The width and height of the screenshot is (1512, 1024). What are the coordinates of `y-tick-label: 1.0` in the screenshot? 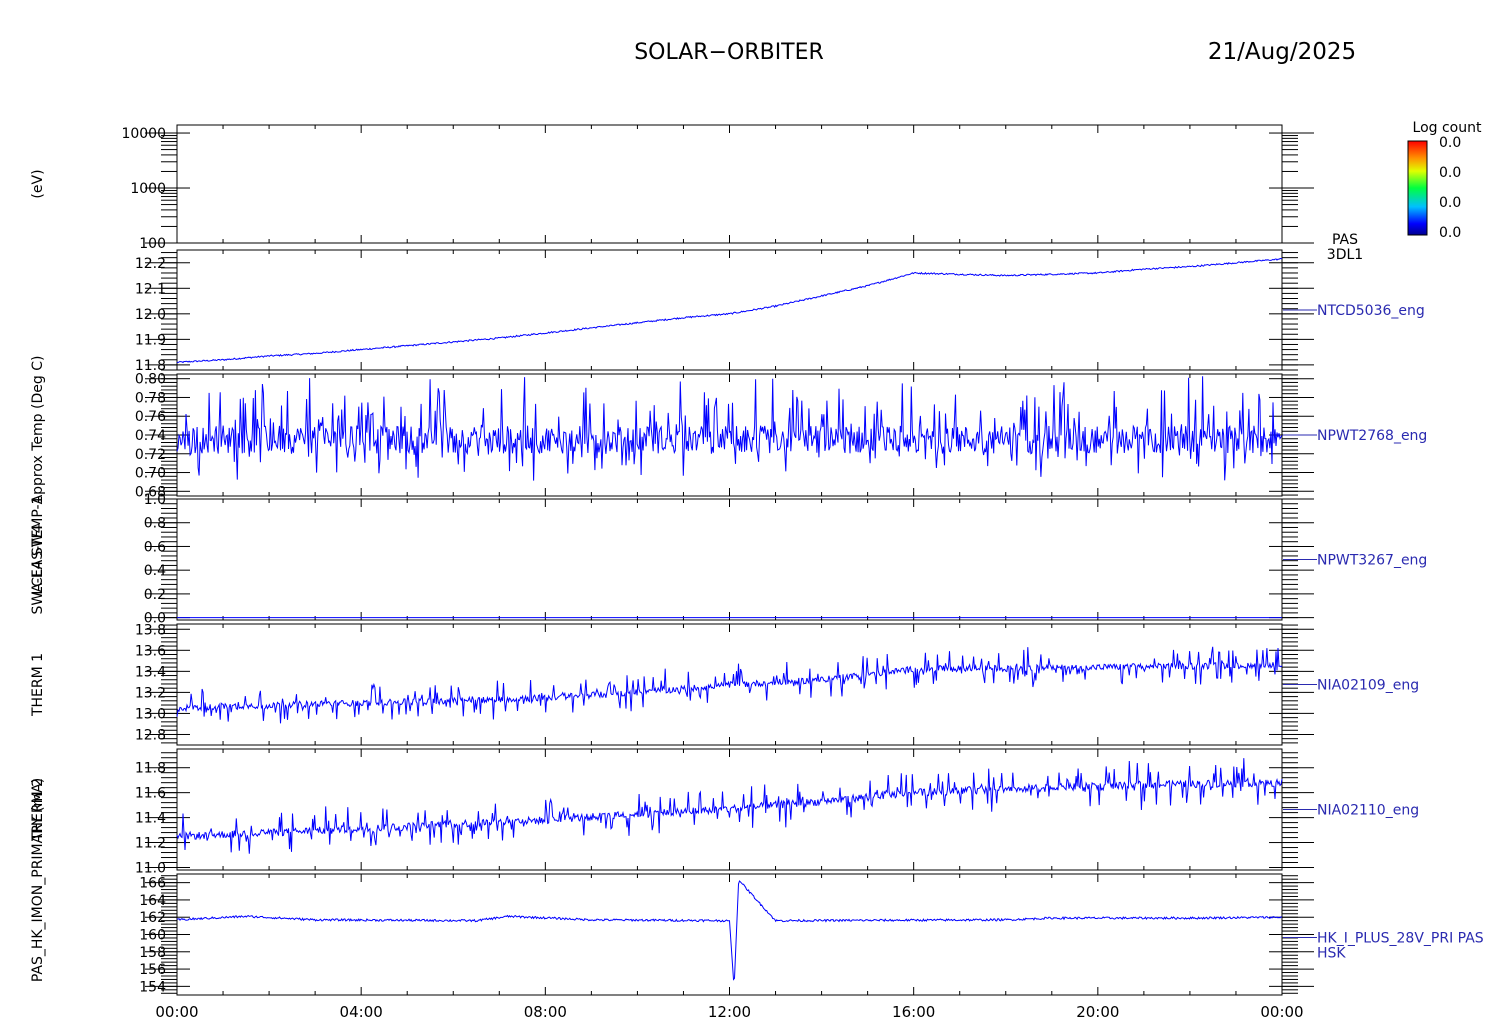 It's located at (155, 500).